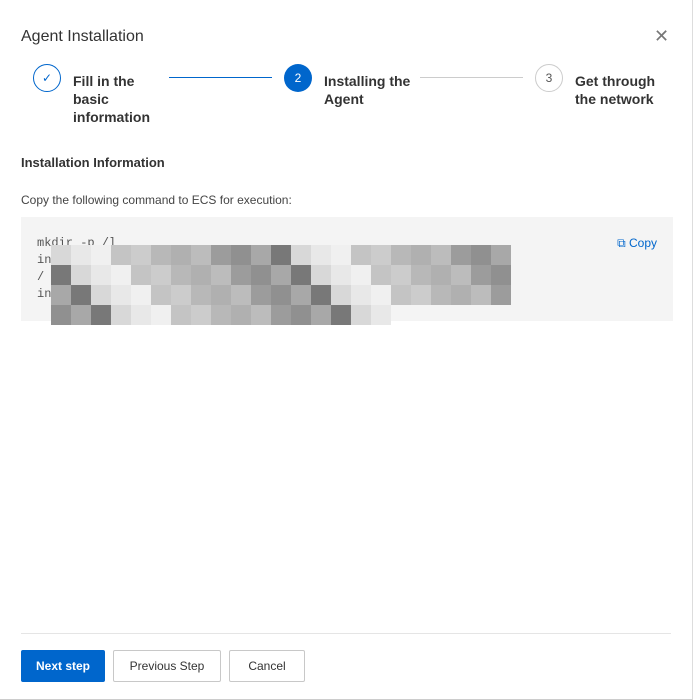 Image resolution: width=693 pixels, height=700 pixels. I want to click on cancel-button: Cancel, so click(267, 666).